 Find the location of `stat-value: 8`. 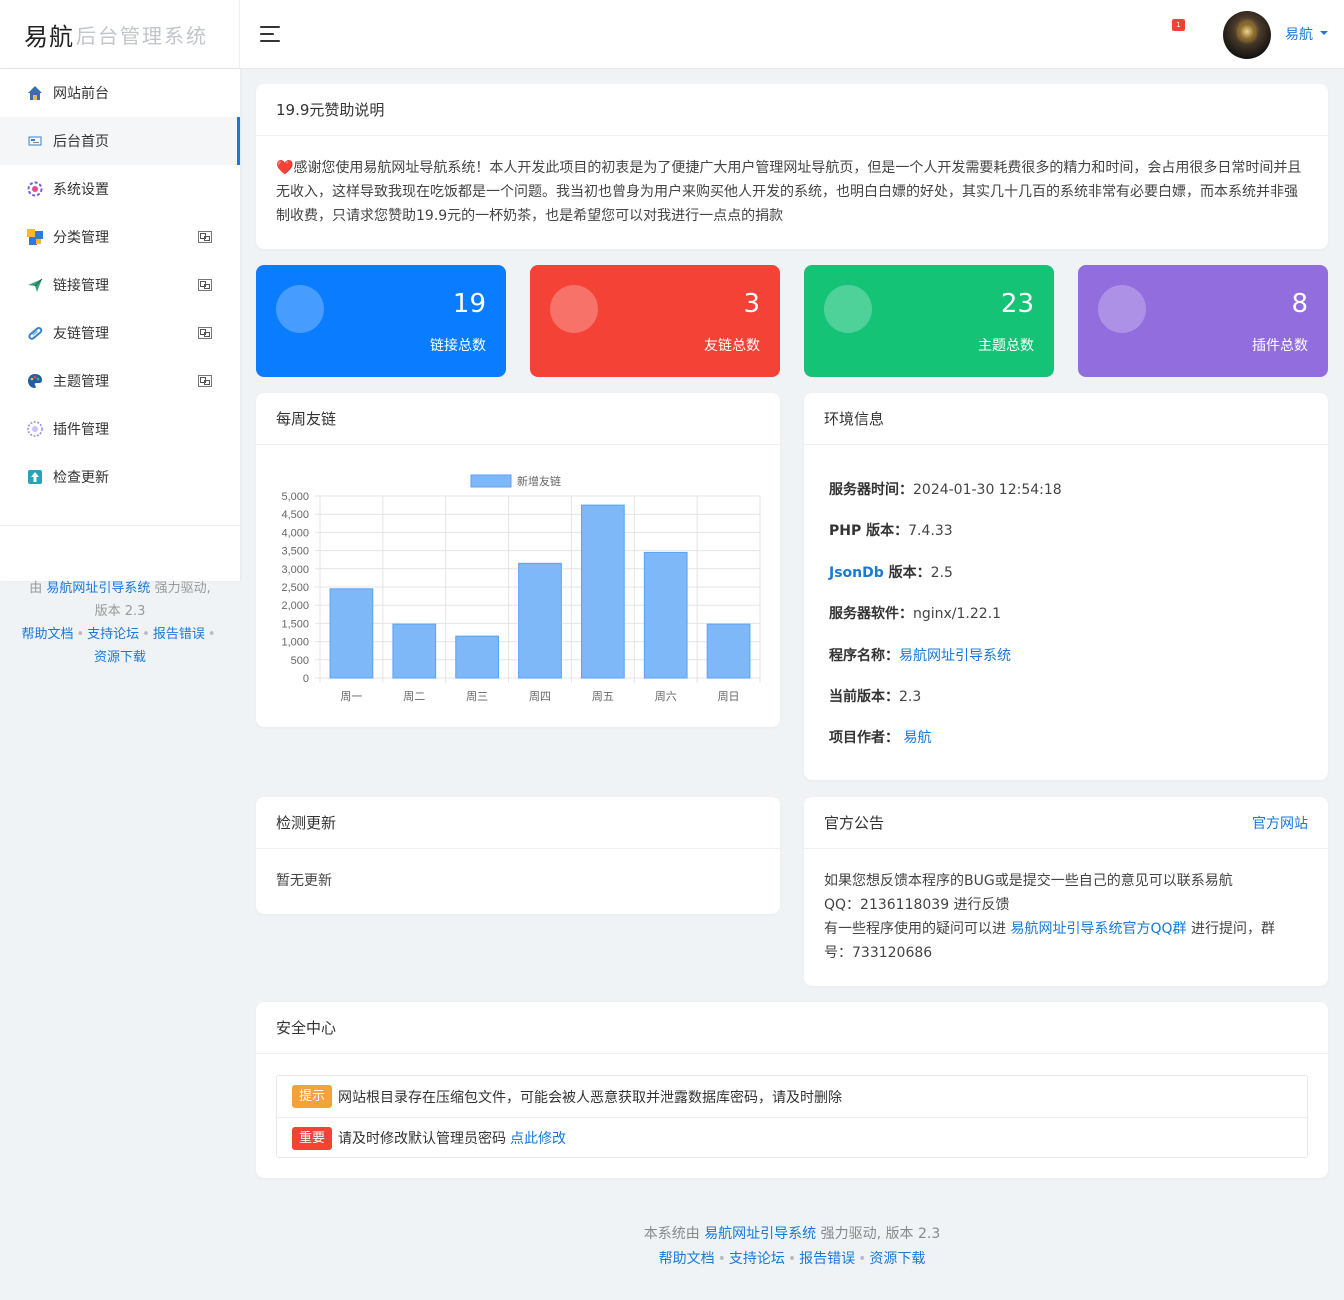

stat-value: 8 is located at coordinates (1299, 304).